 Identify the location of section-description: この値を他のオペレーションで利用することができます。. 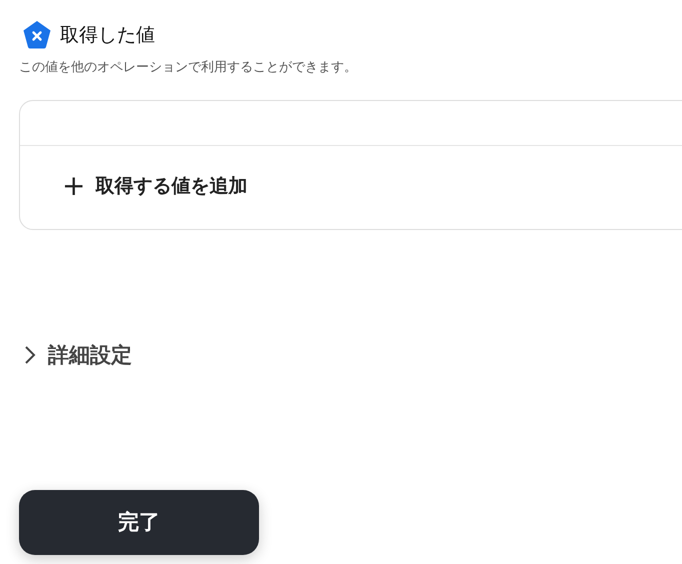
(188, 68).